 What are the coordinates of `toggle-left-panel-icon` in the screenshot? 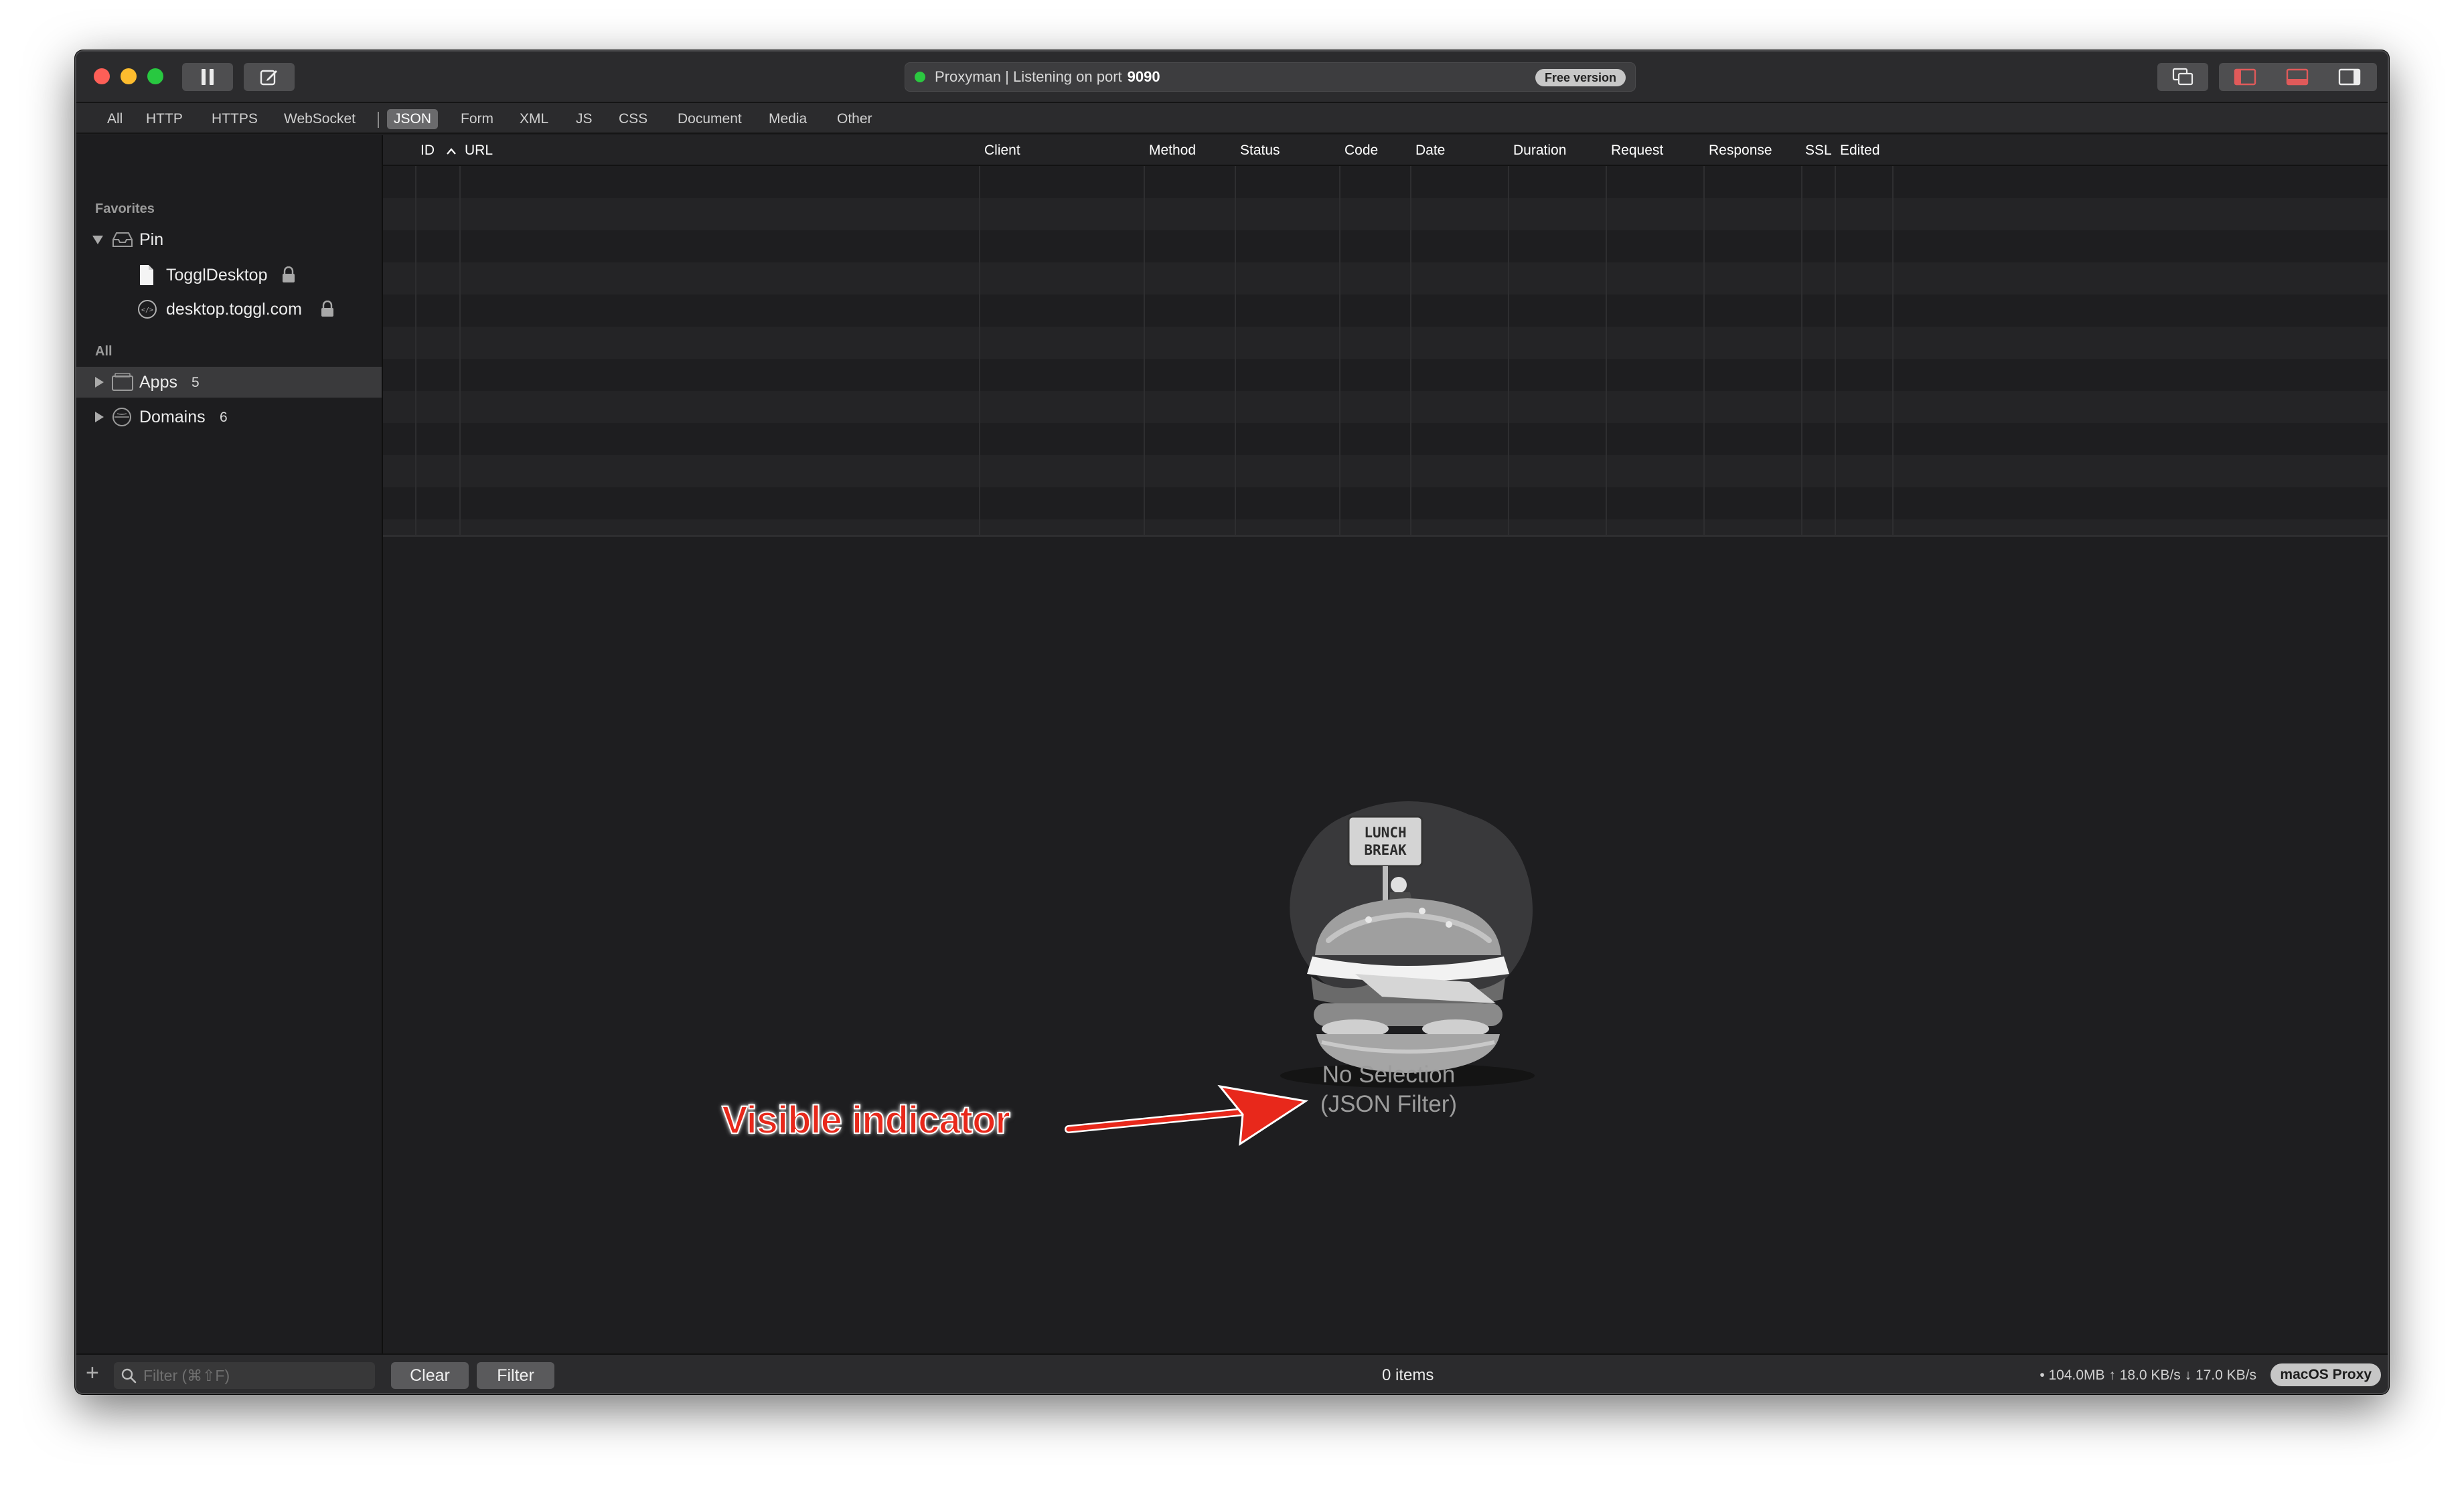 It's located at (2245, 77).